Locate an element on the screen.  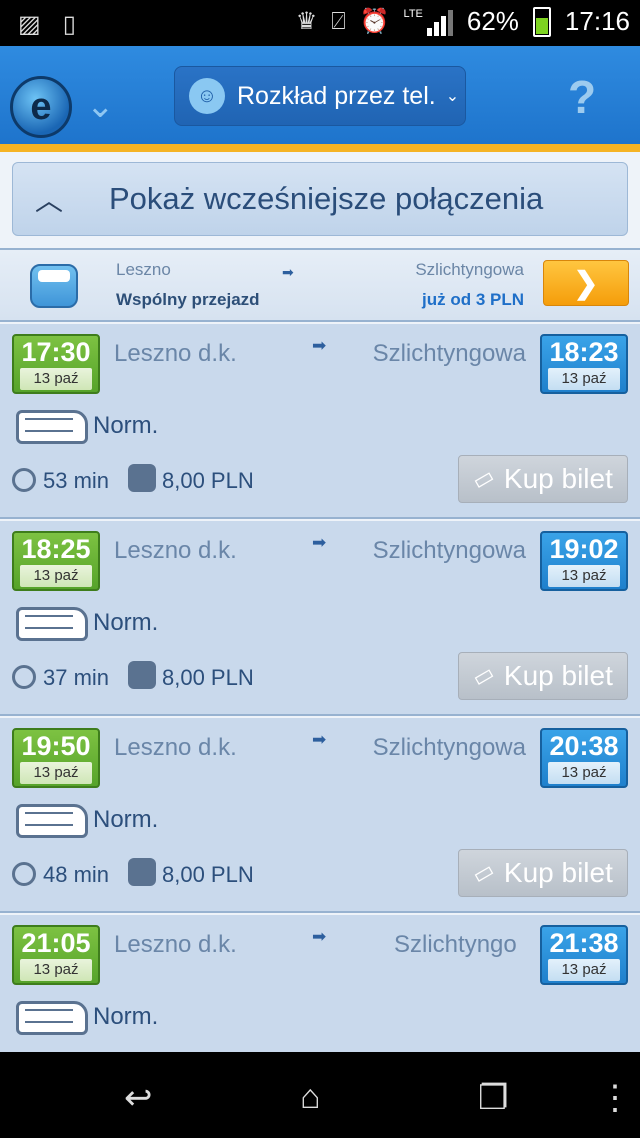
status-bar: ▨ ▯ ♛ ⍁ ⏰ LTE 62% 17:16 is located at coordinates (320, 23).